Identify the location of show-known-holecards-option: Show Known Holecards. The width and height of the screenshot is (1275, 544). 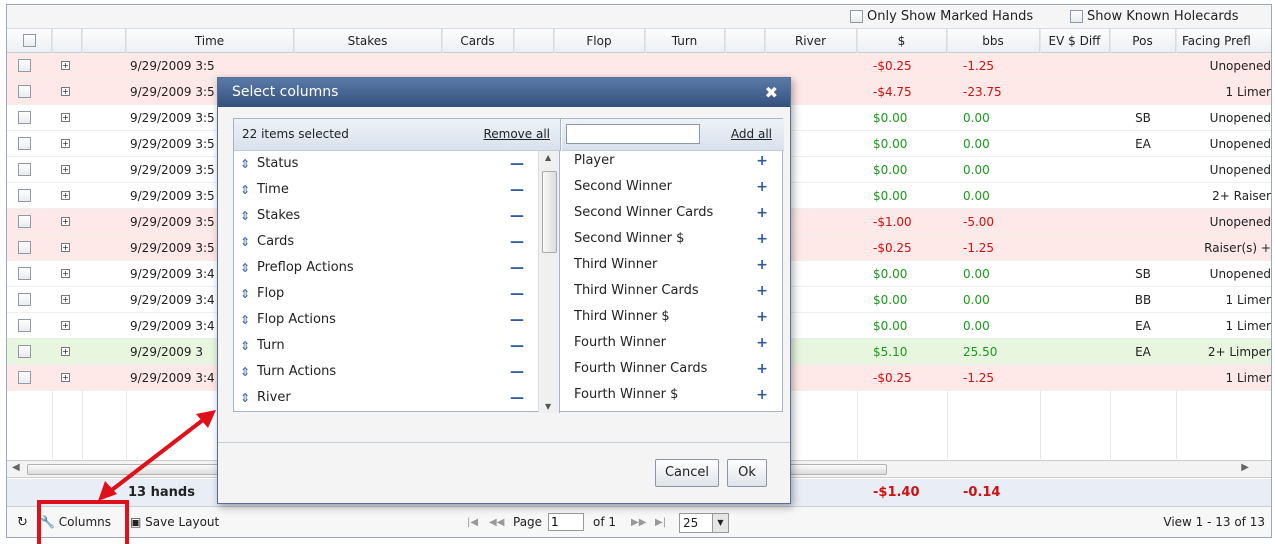
(1154, 16).